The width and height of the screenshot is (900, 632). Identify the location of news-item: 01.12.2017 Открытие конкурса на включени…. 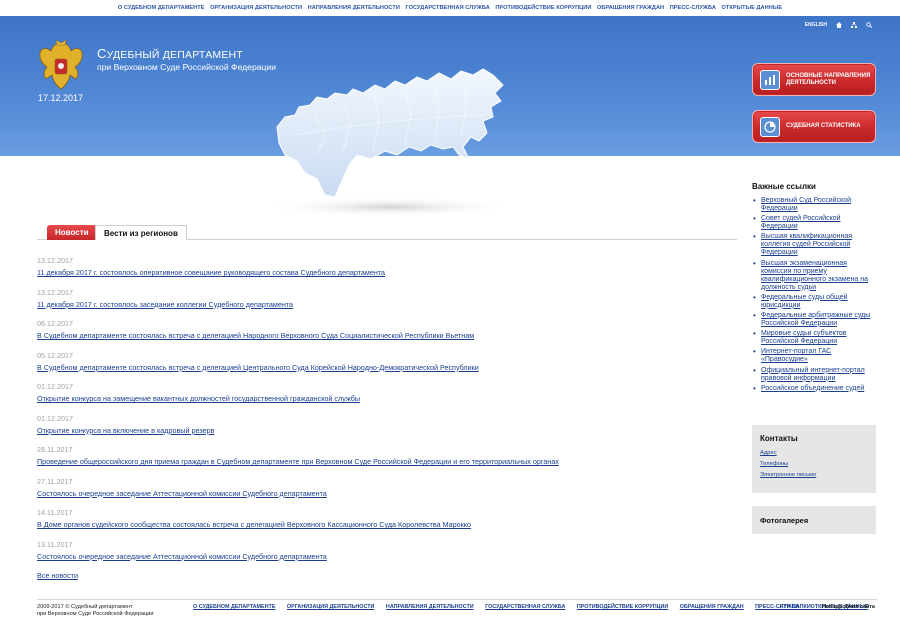
(387, 430).